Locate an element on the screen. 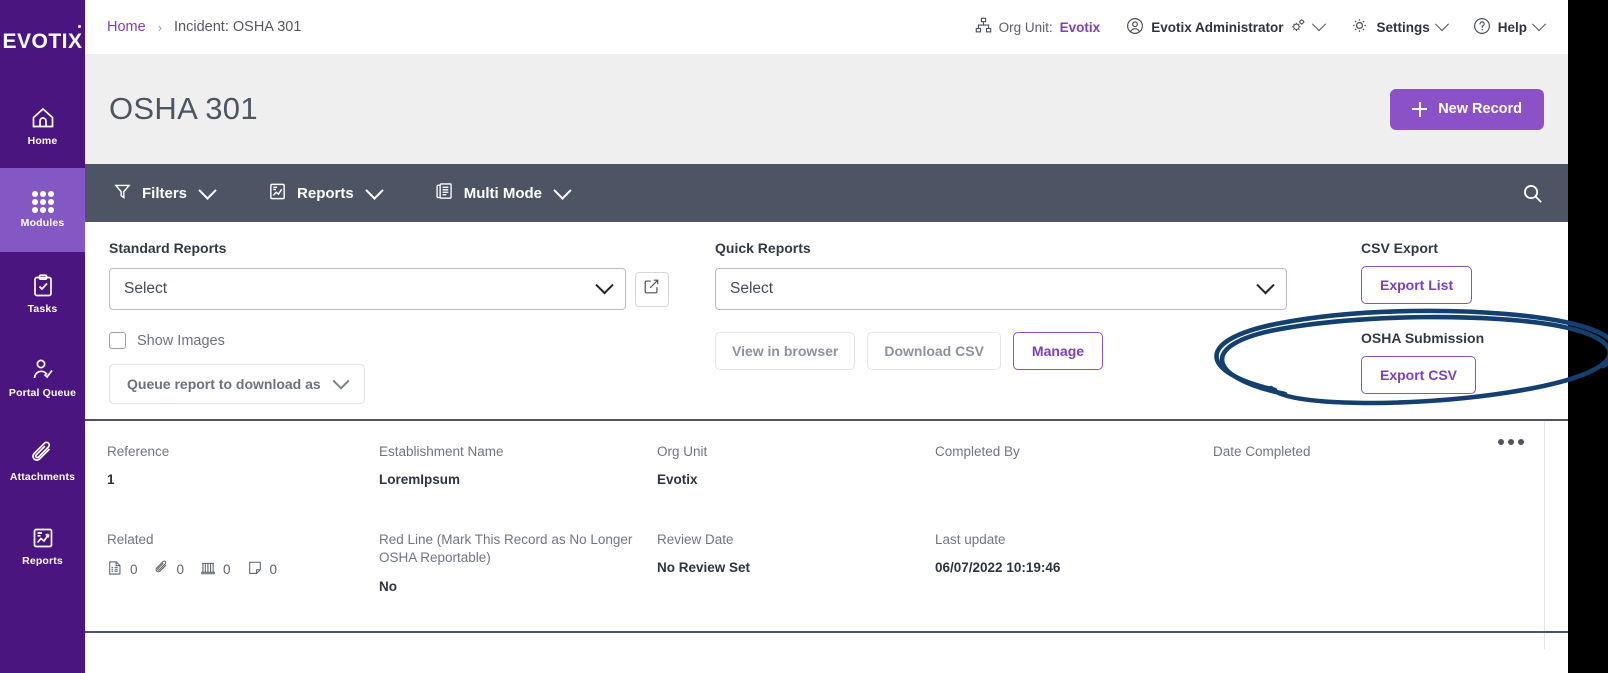 This screenshot has width=1608, height=673. quick-reports-select-value: Select is located at coordinates (752, 288).